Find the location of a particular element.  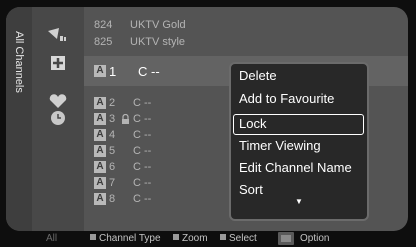

channel-name: UKTV Gold is located at coordinates (158, 25).